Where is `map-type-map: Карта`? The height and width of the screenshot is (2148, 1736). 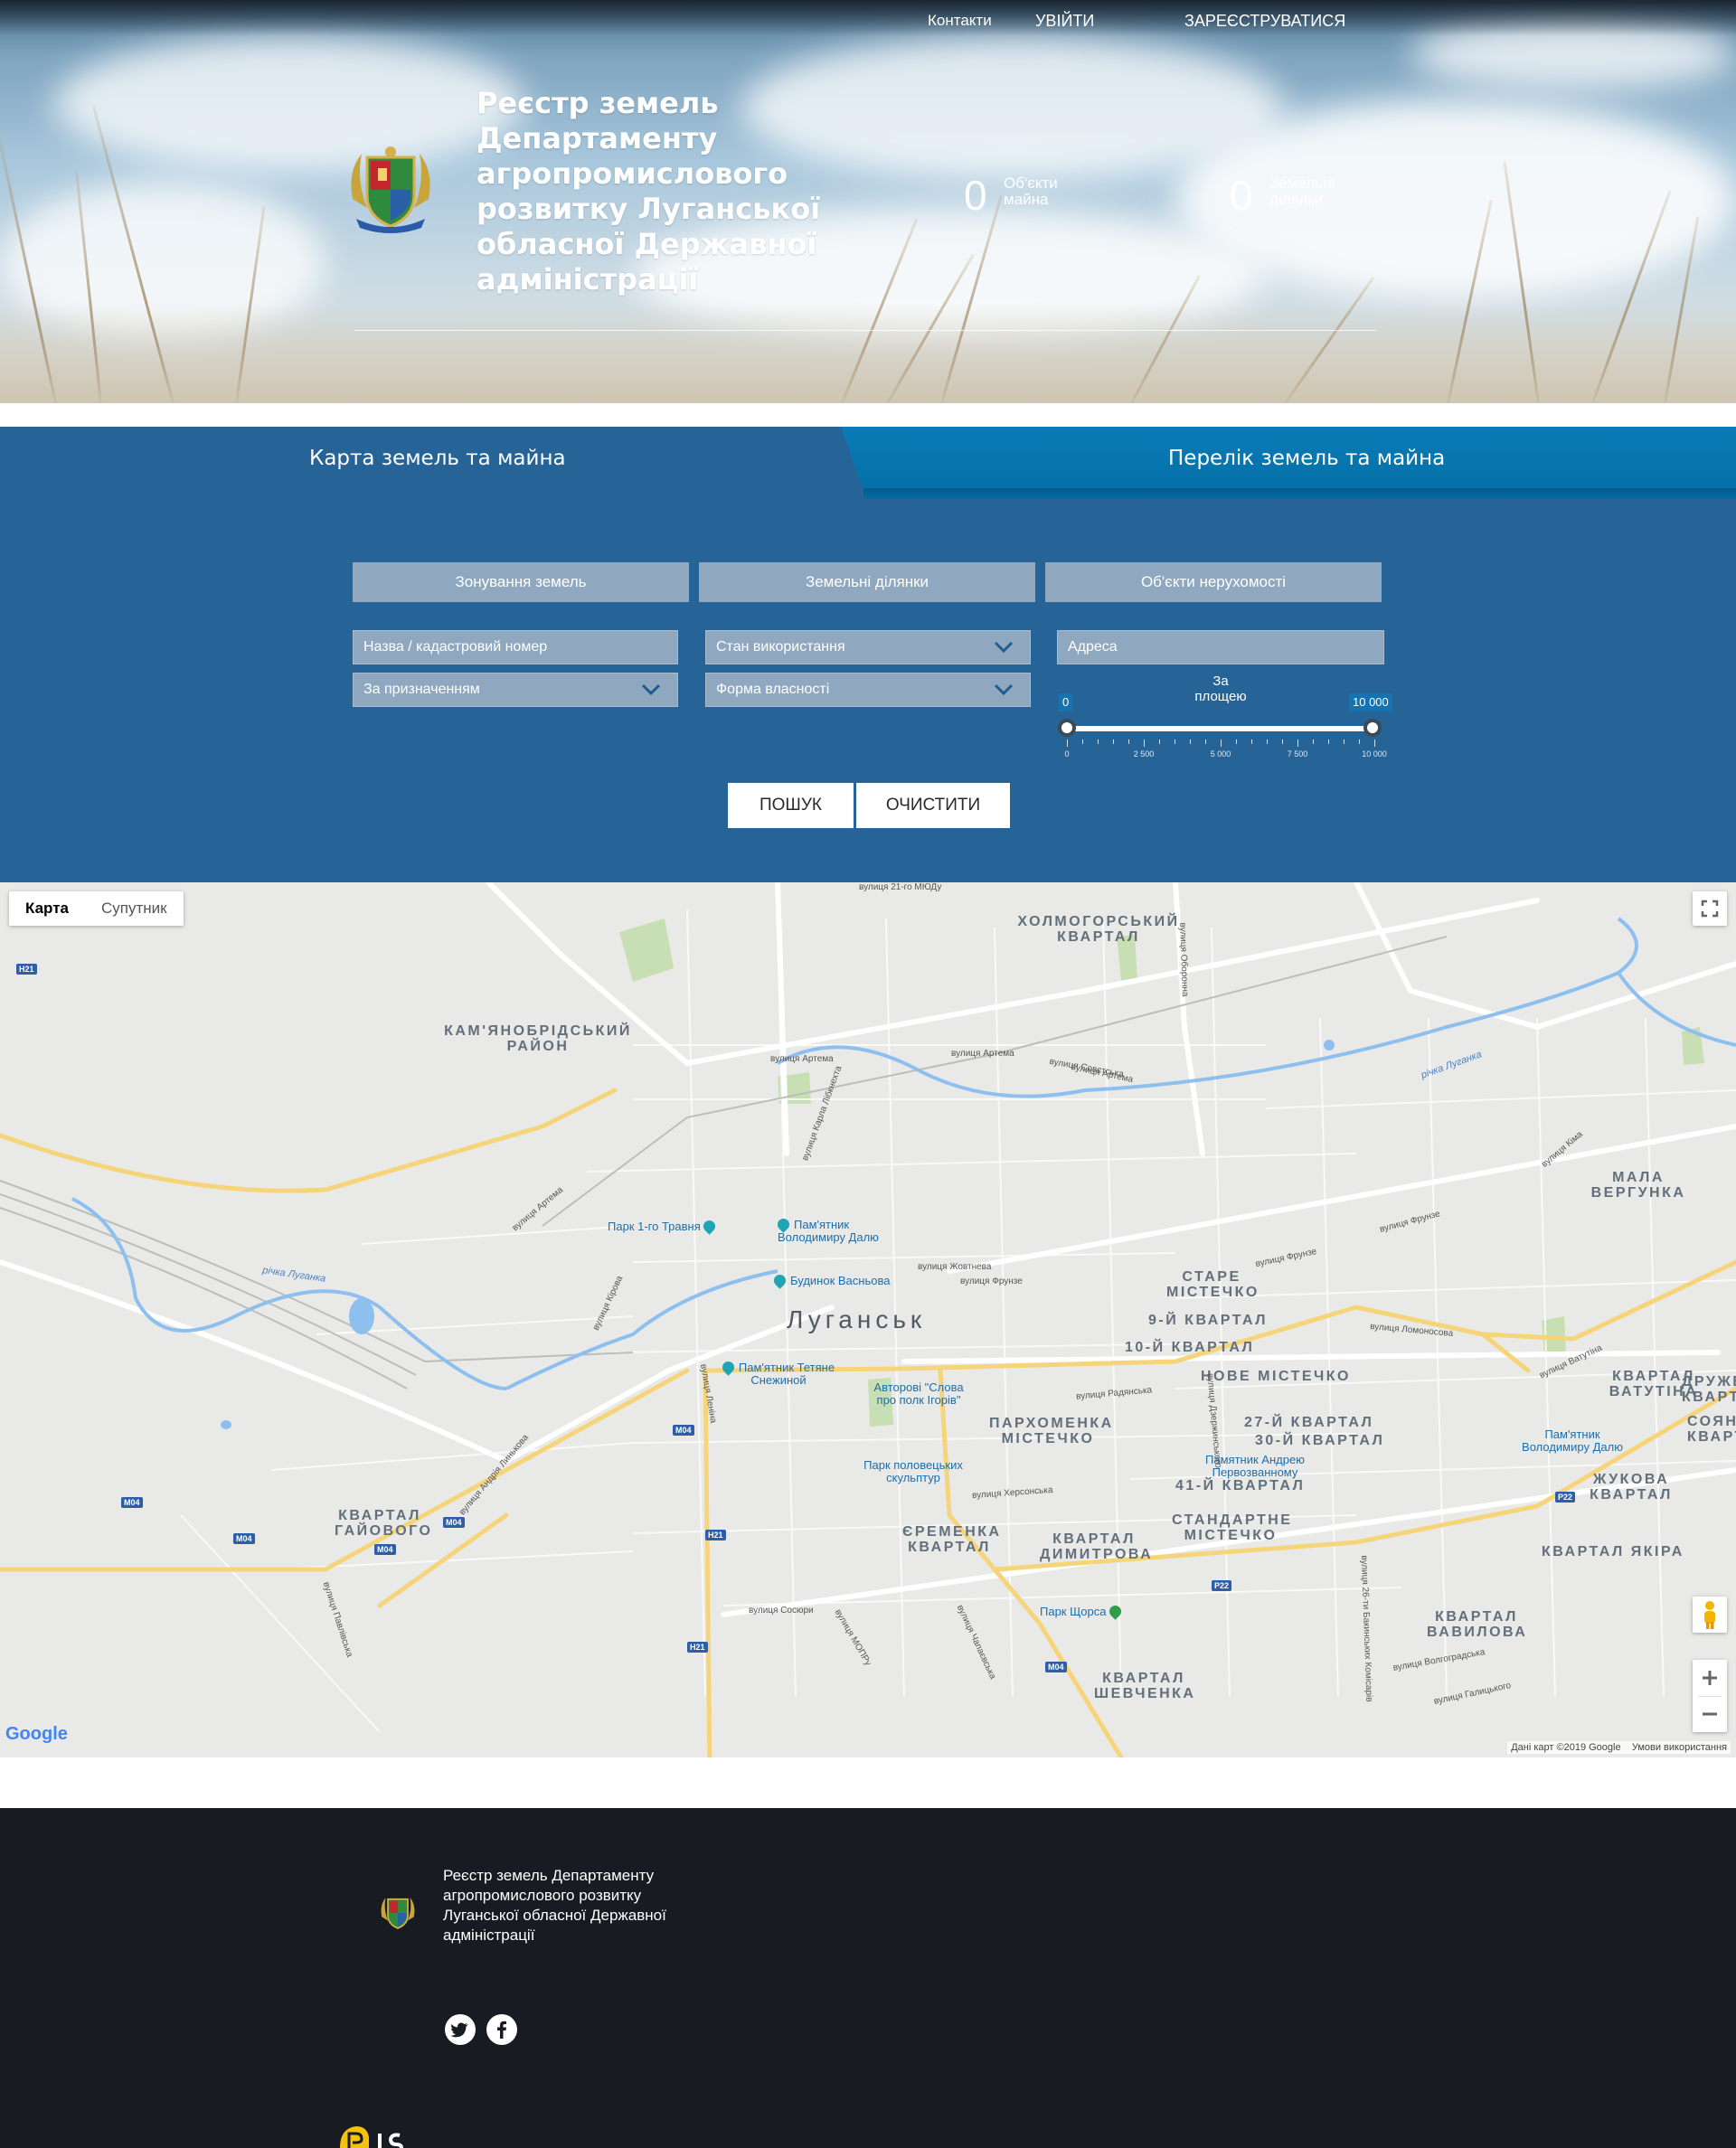
map-type-map: Карта is located at coordinates (47, 909).